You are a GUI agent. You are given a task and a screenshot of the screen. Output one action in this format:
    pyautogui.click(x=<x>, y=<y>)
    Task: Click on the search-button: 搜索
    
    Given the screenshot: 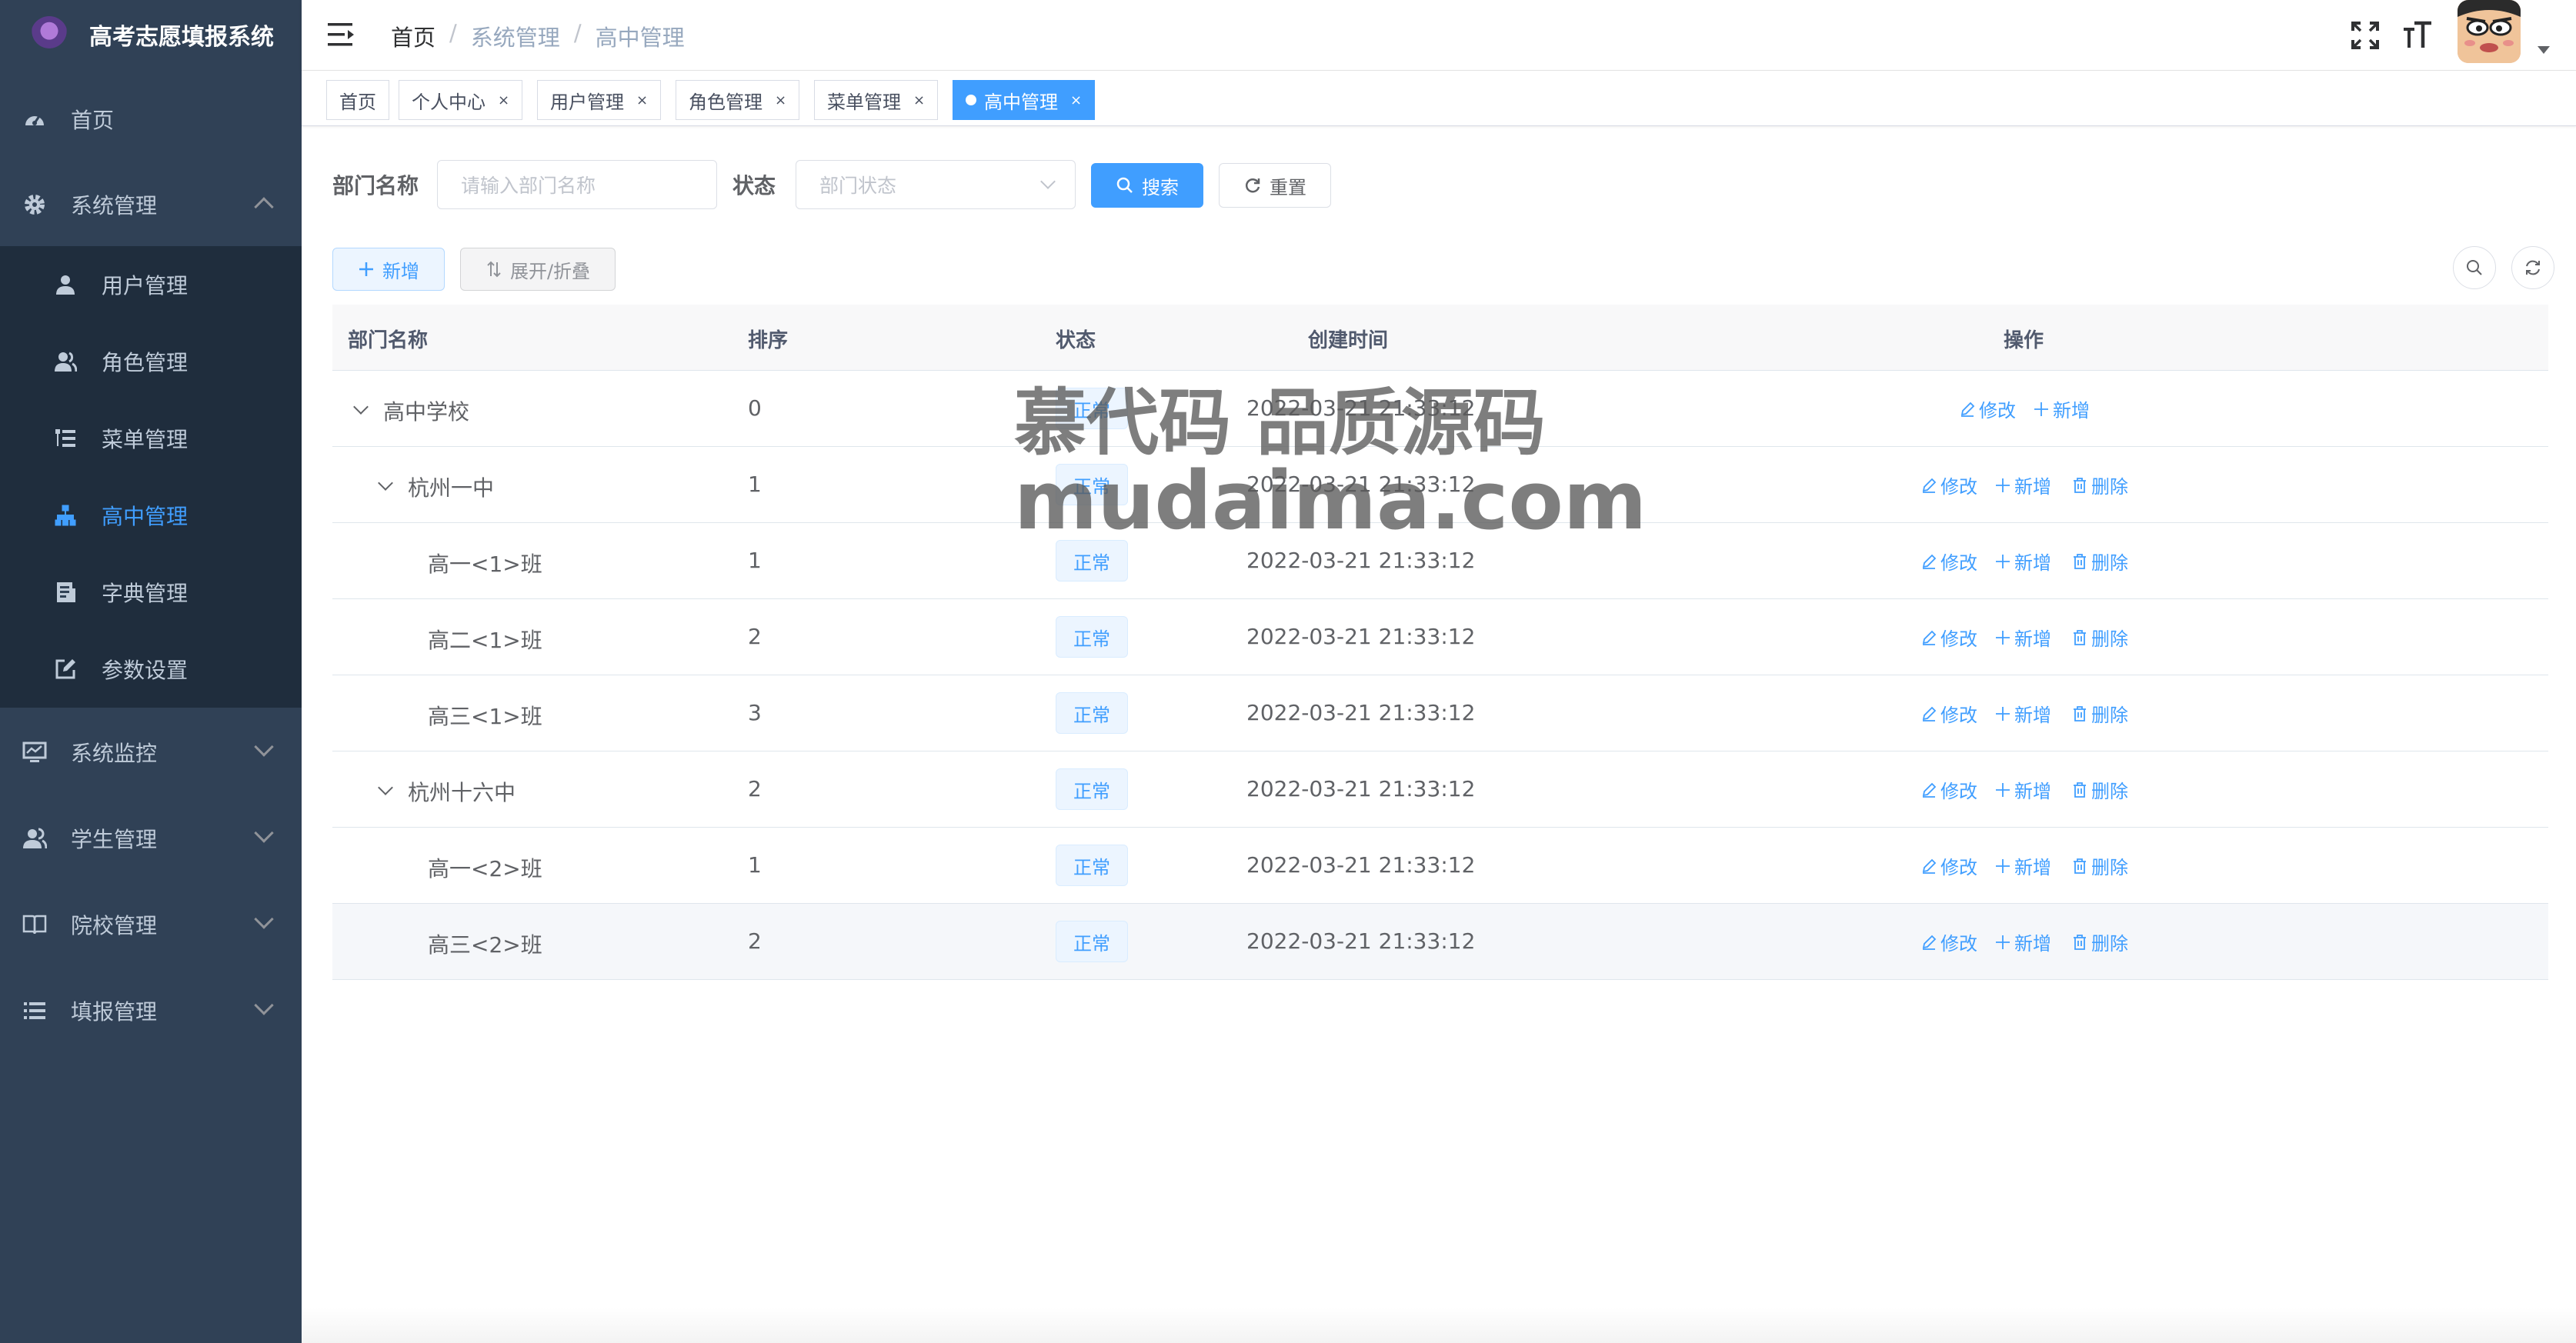 What is the action you would take?
    pyautogui.click(x=1147, y=185)
    